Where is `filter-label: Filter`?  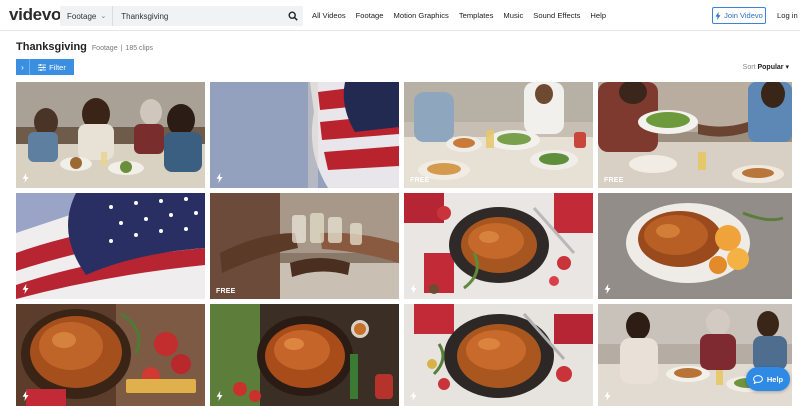
filter-label: Filter is located at coordinates (57, 67).